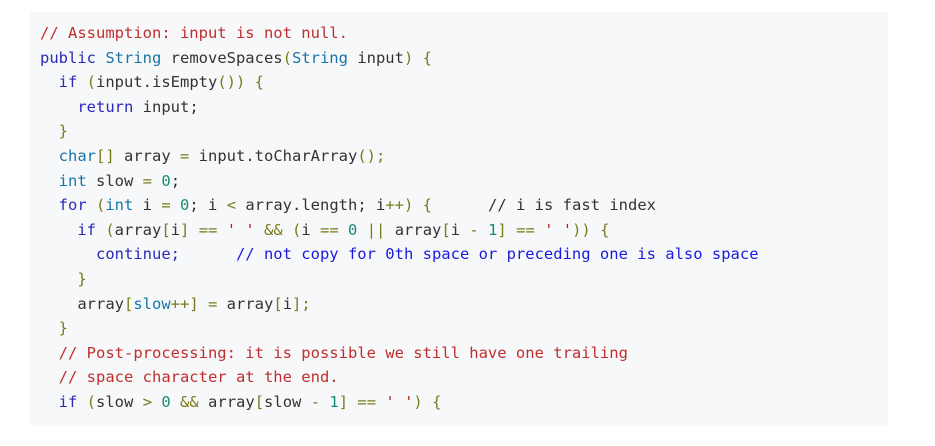 The image size is (935, 446). I want to click on code-token: char, so click(68, 155).